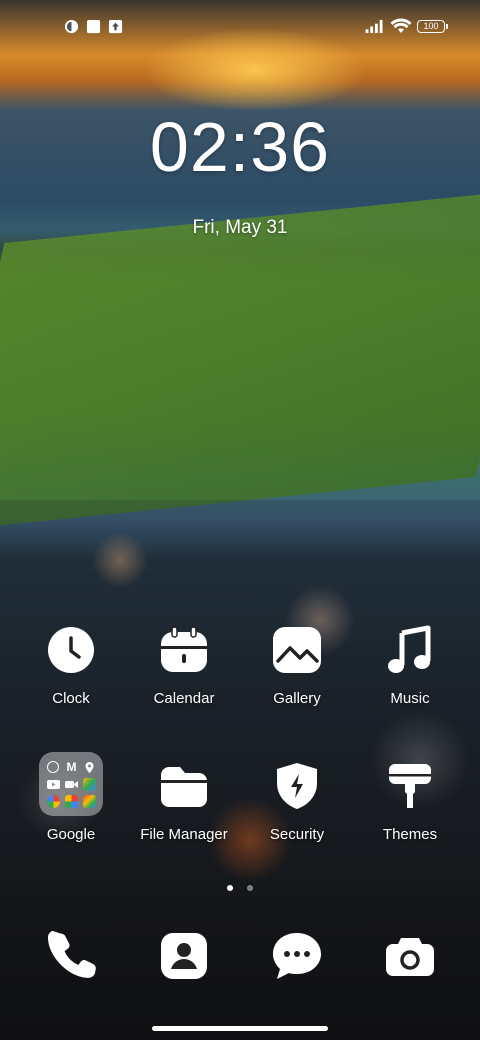  I want to click on battery-icon: 100, so click(431, 26).